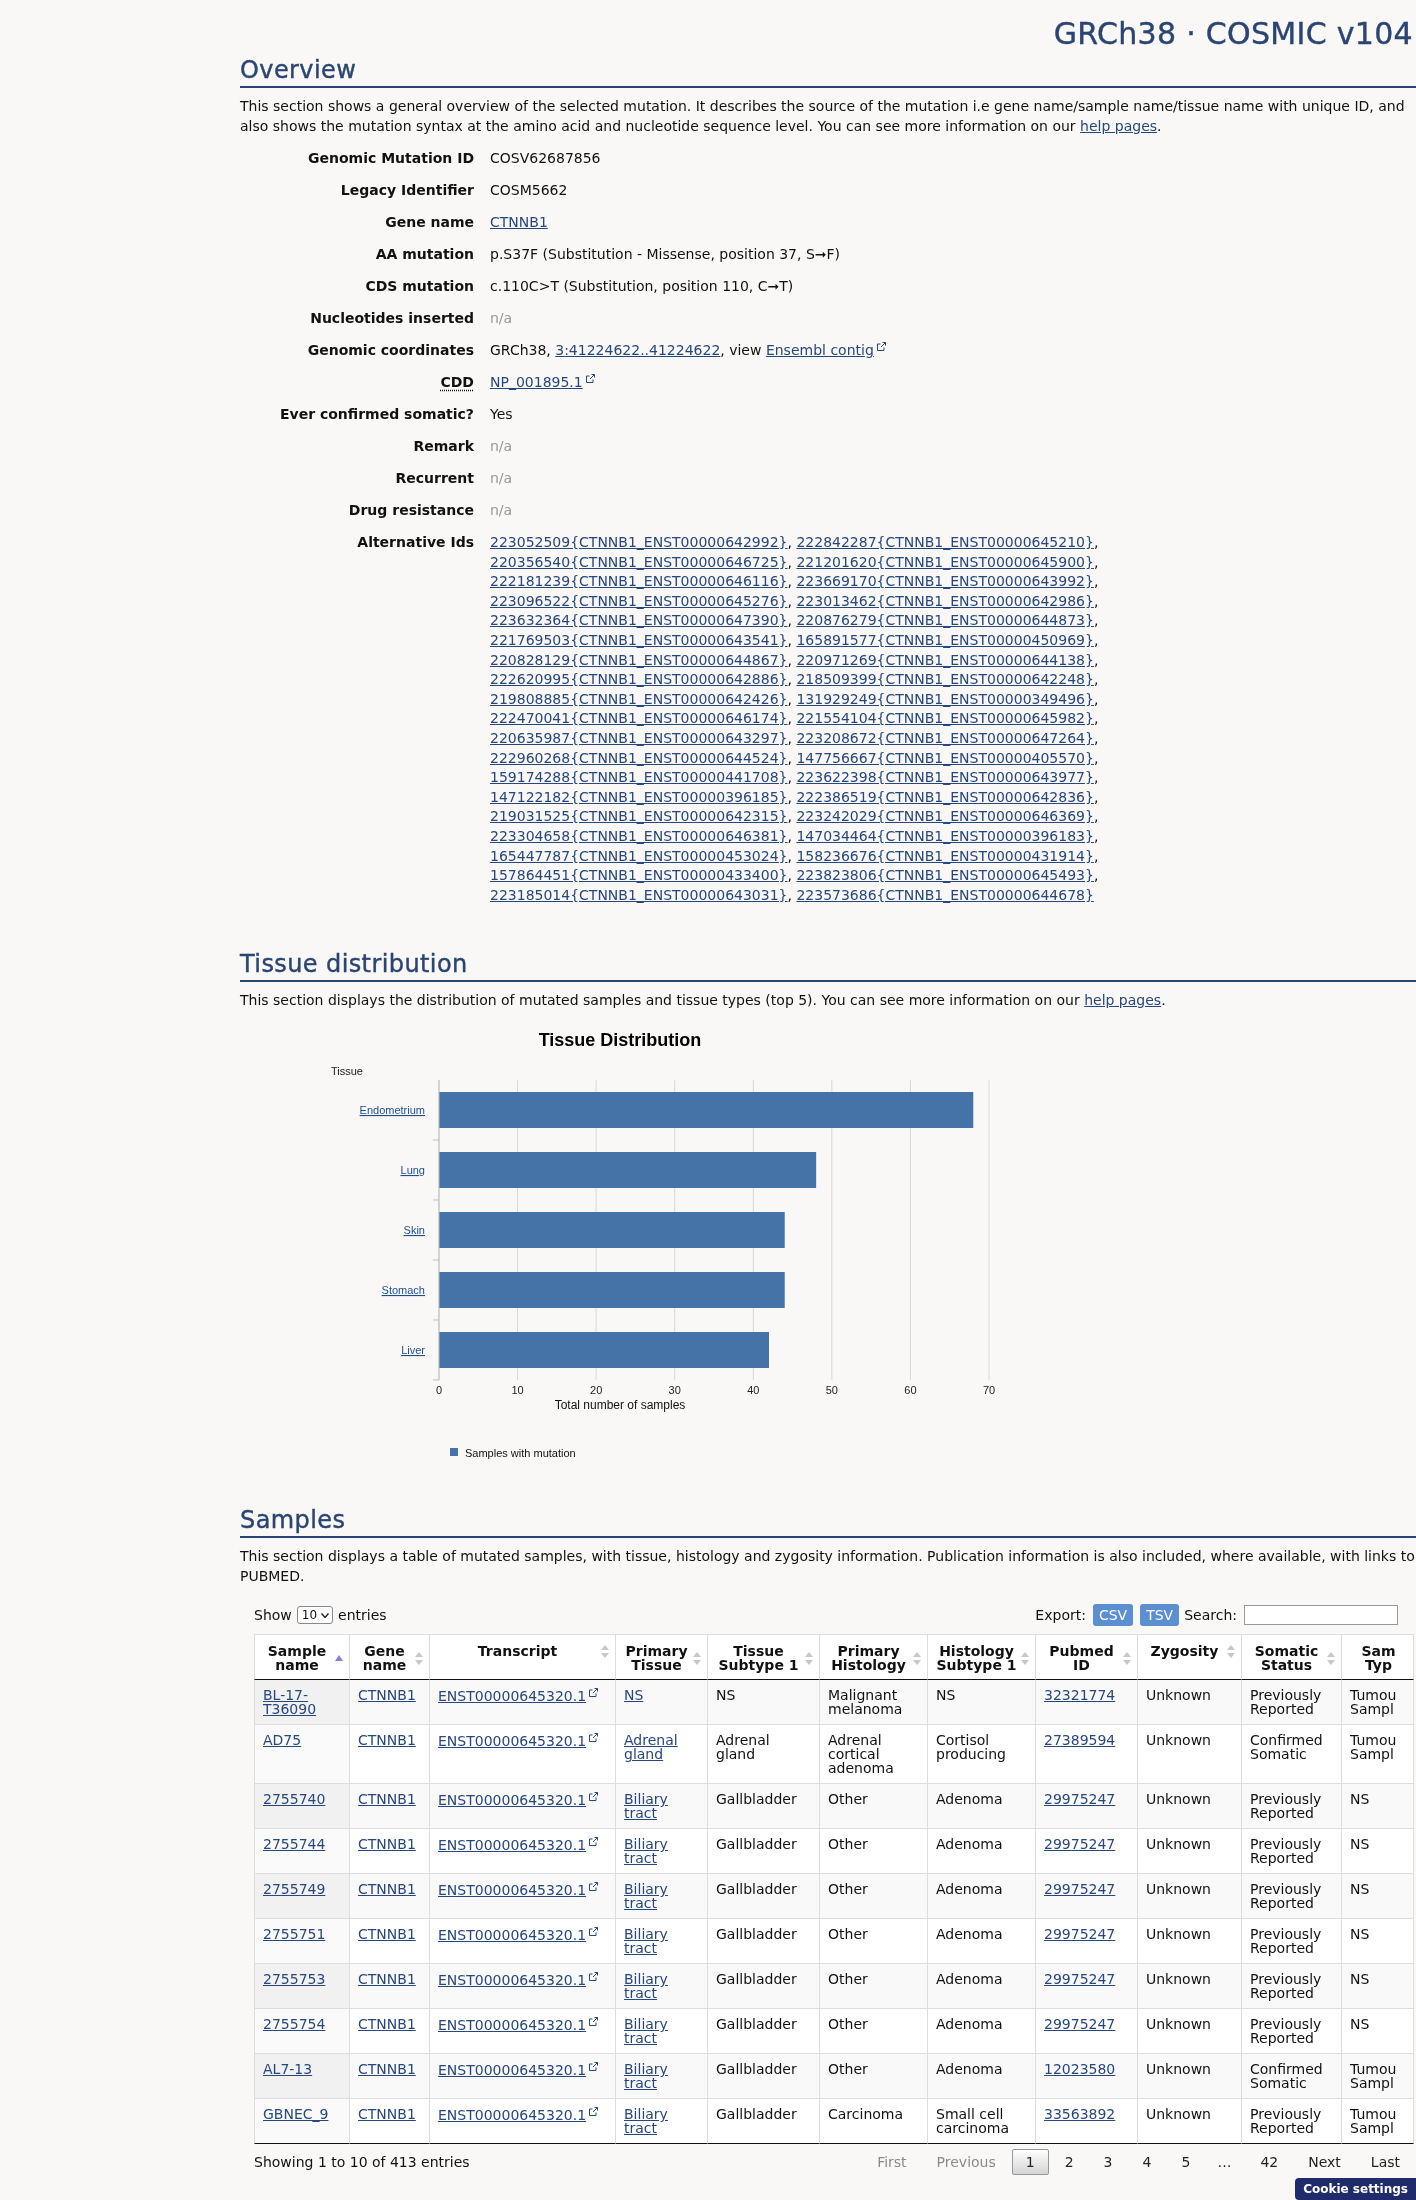 The height and width of the screenshot is (2200, 1416). What do you see at coordinates (294, 2024) in the screenshot?
I see `table-link: 2755754` at bounding box center [294, 2024].